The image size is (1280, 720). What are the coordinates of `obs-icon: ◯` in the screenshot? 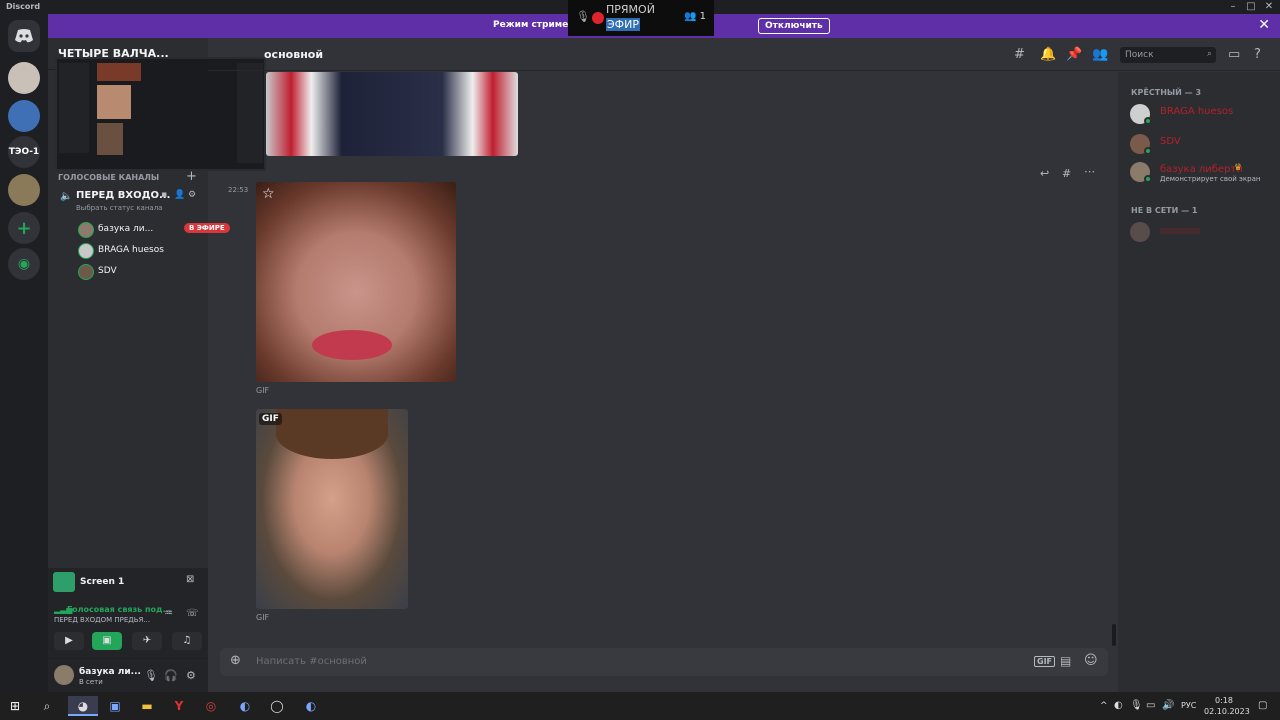 It's located at (277, 706).